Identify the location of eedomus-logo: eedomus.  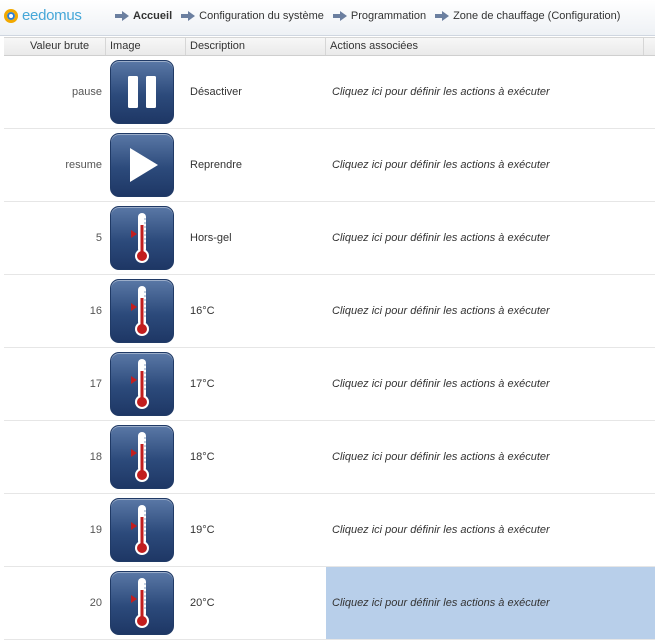
(43, 15).